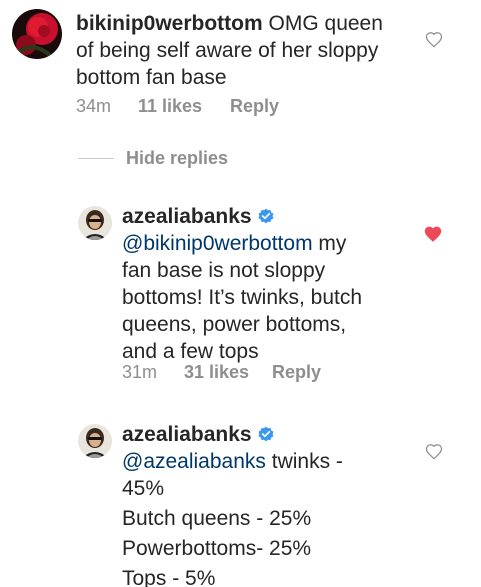  I want to click on comment-meta: 34m 11 likes Reply, so click(177, 106).